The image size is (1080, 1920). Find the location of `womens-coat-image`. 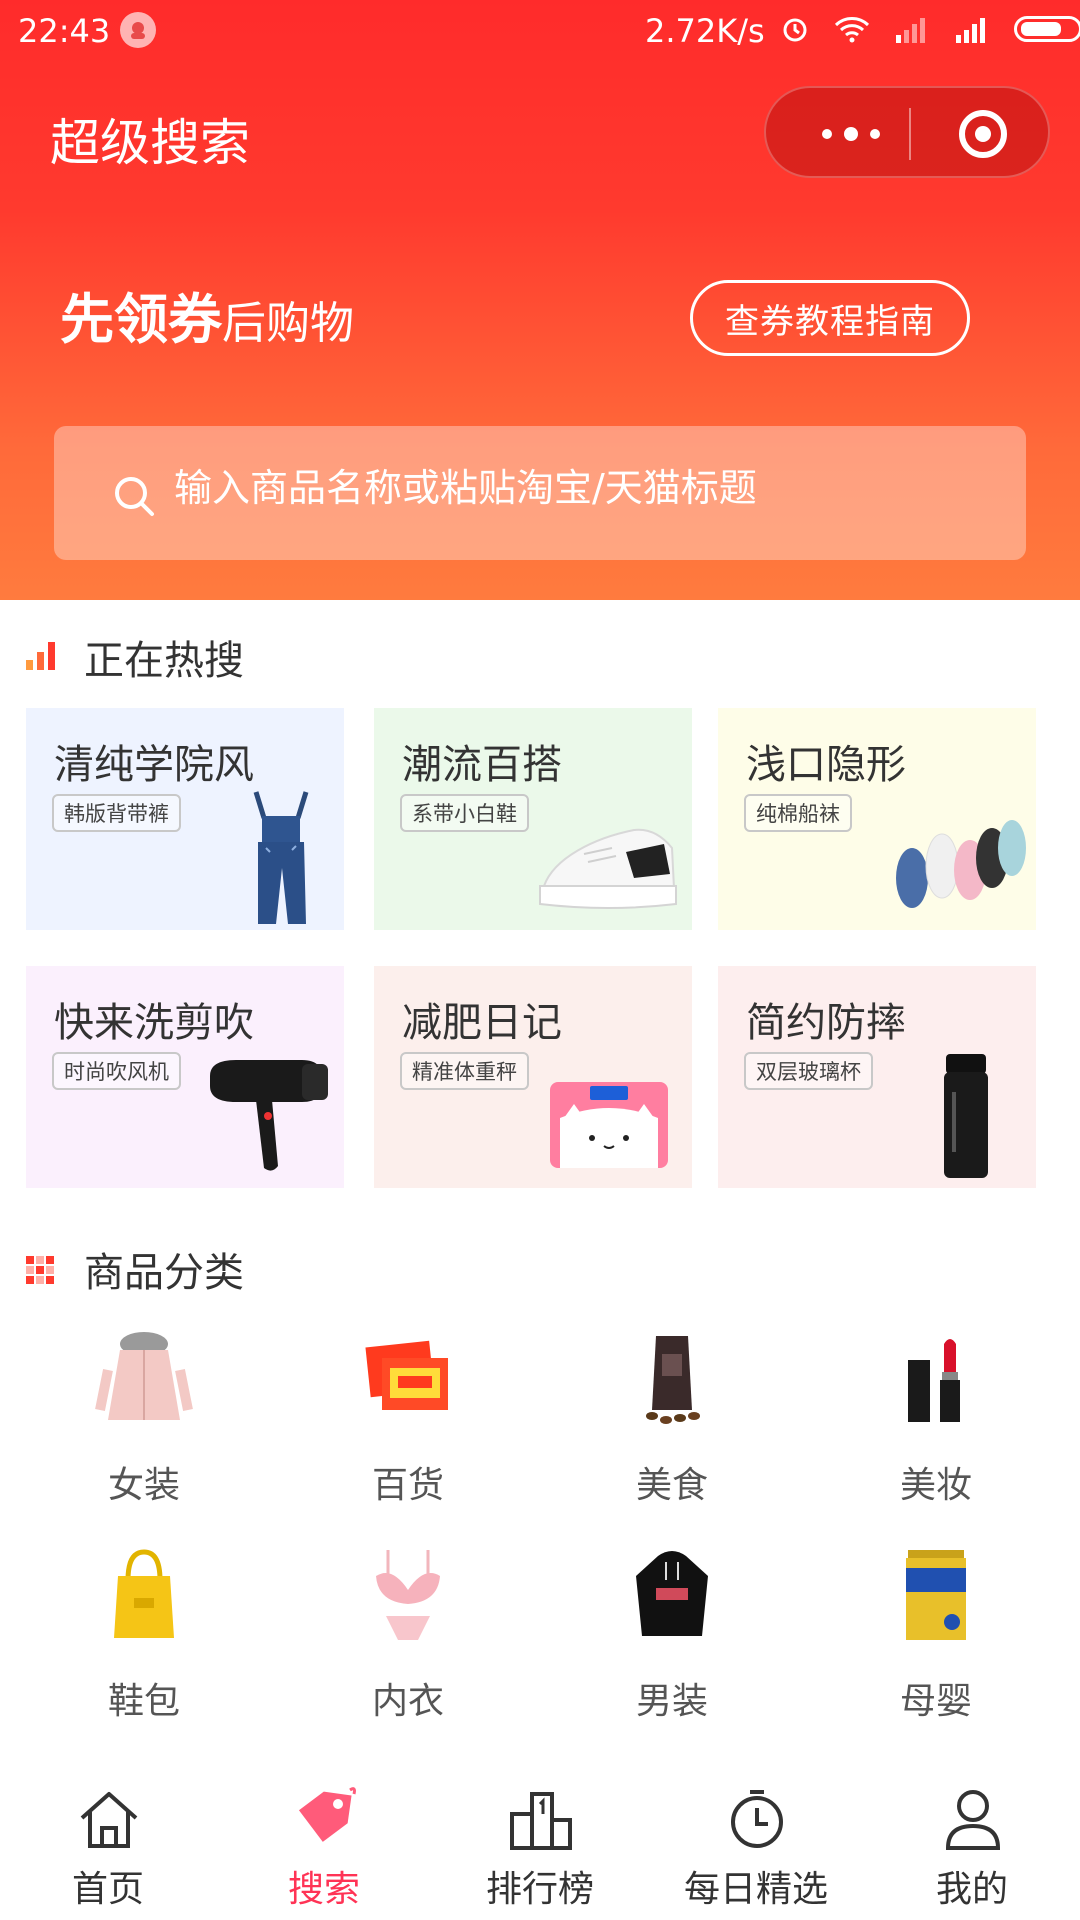

womens-coat-image is located at coordinates (144, 1376).